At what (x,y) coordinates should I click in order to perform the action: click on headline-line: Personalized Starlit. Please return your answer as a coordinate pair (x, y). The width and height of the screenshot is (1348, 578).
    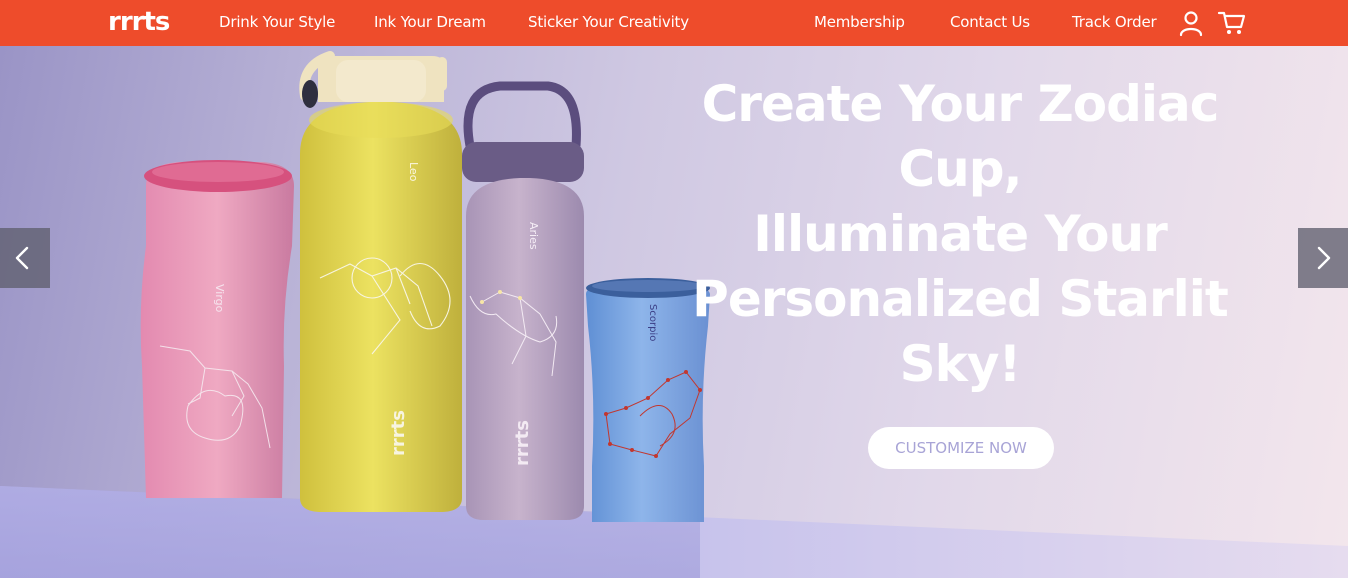
    Looking at the image, I should click on (960, 299).